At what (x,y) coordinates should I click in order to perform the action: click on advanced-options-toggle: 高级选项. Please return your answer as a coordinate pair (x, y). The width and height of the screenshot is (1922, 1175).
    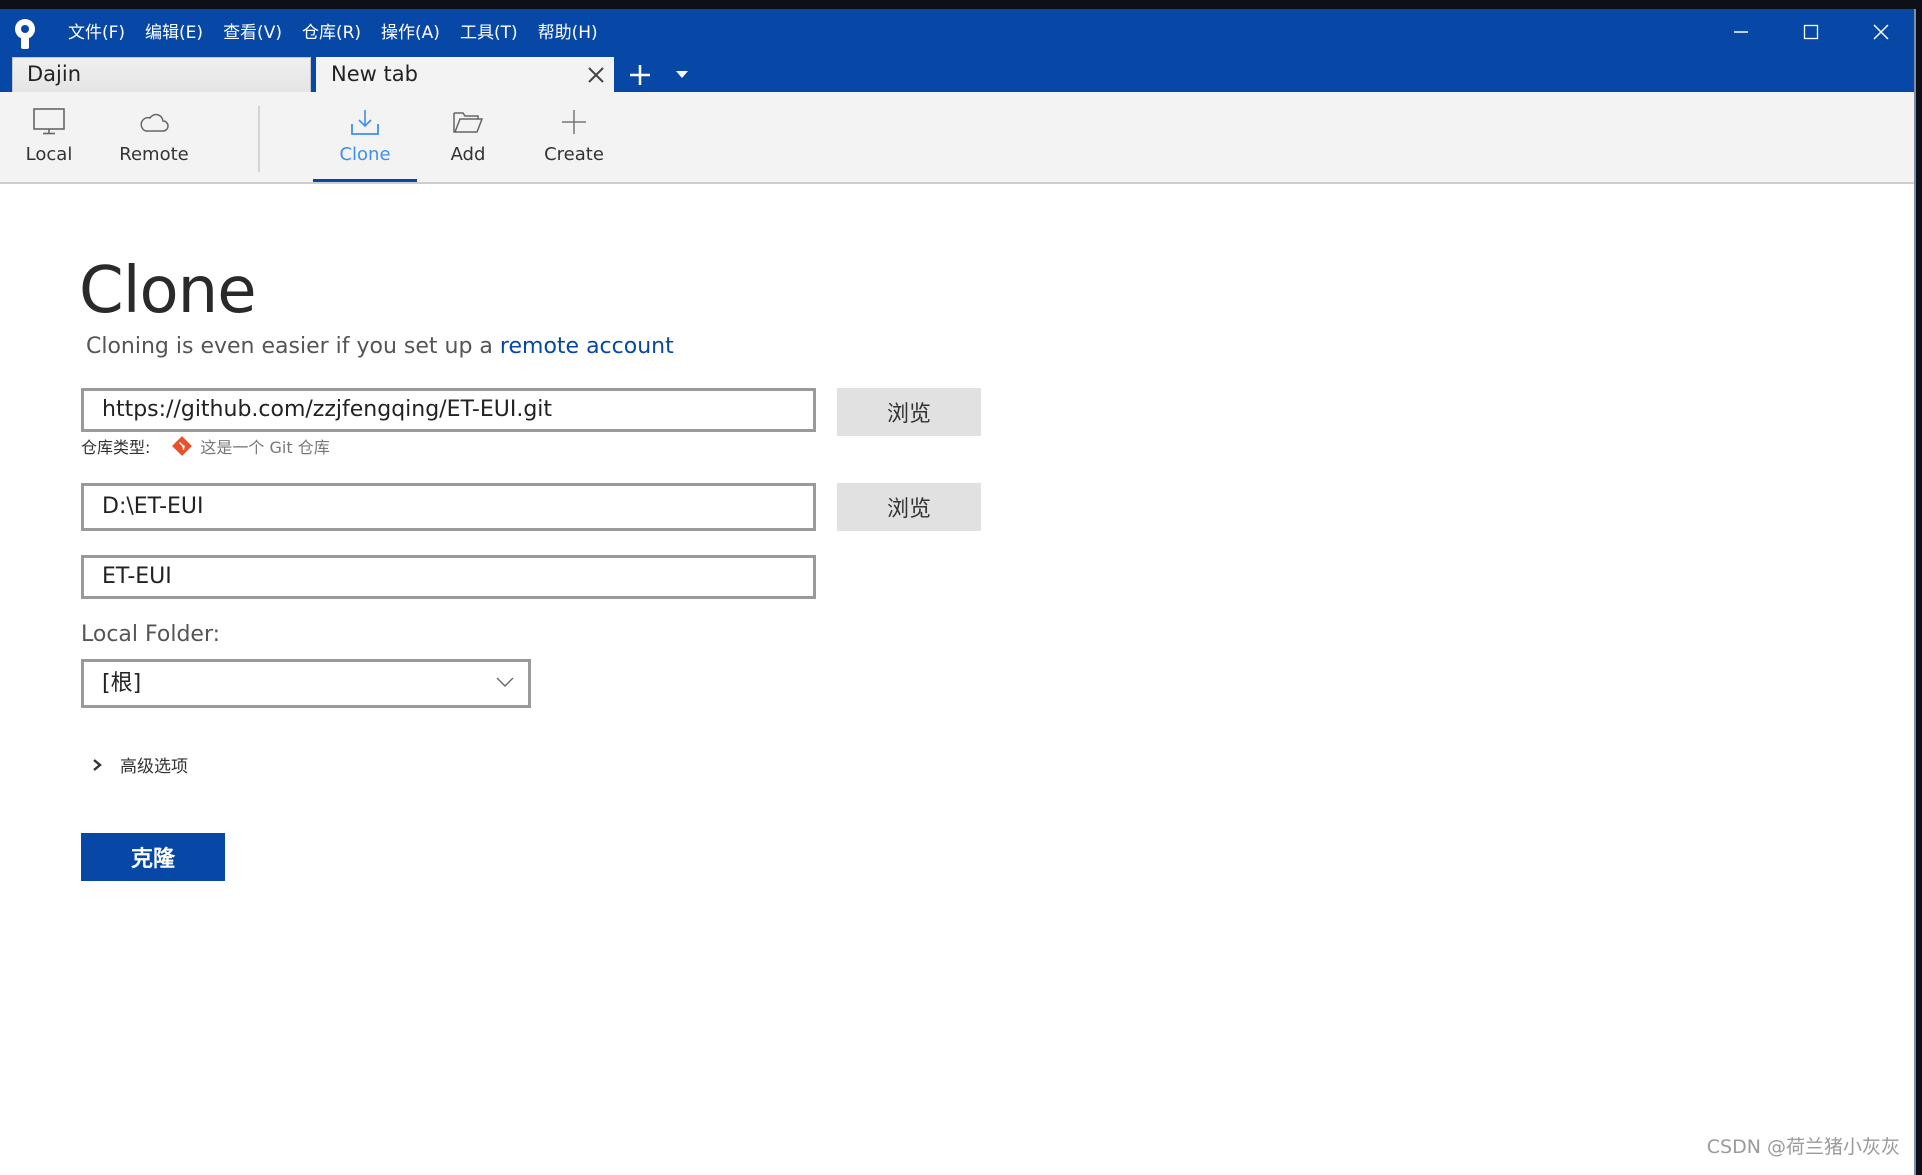
    Looking at the image, I should click on (139, 764).